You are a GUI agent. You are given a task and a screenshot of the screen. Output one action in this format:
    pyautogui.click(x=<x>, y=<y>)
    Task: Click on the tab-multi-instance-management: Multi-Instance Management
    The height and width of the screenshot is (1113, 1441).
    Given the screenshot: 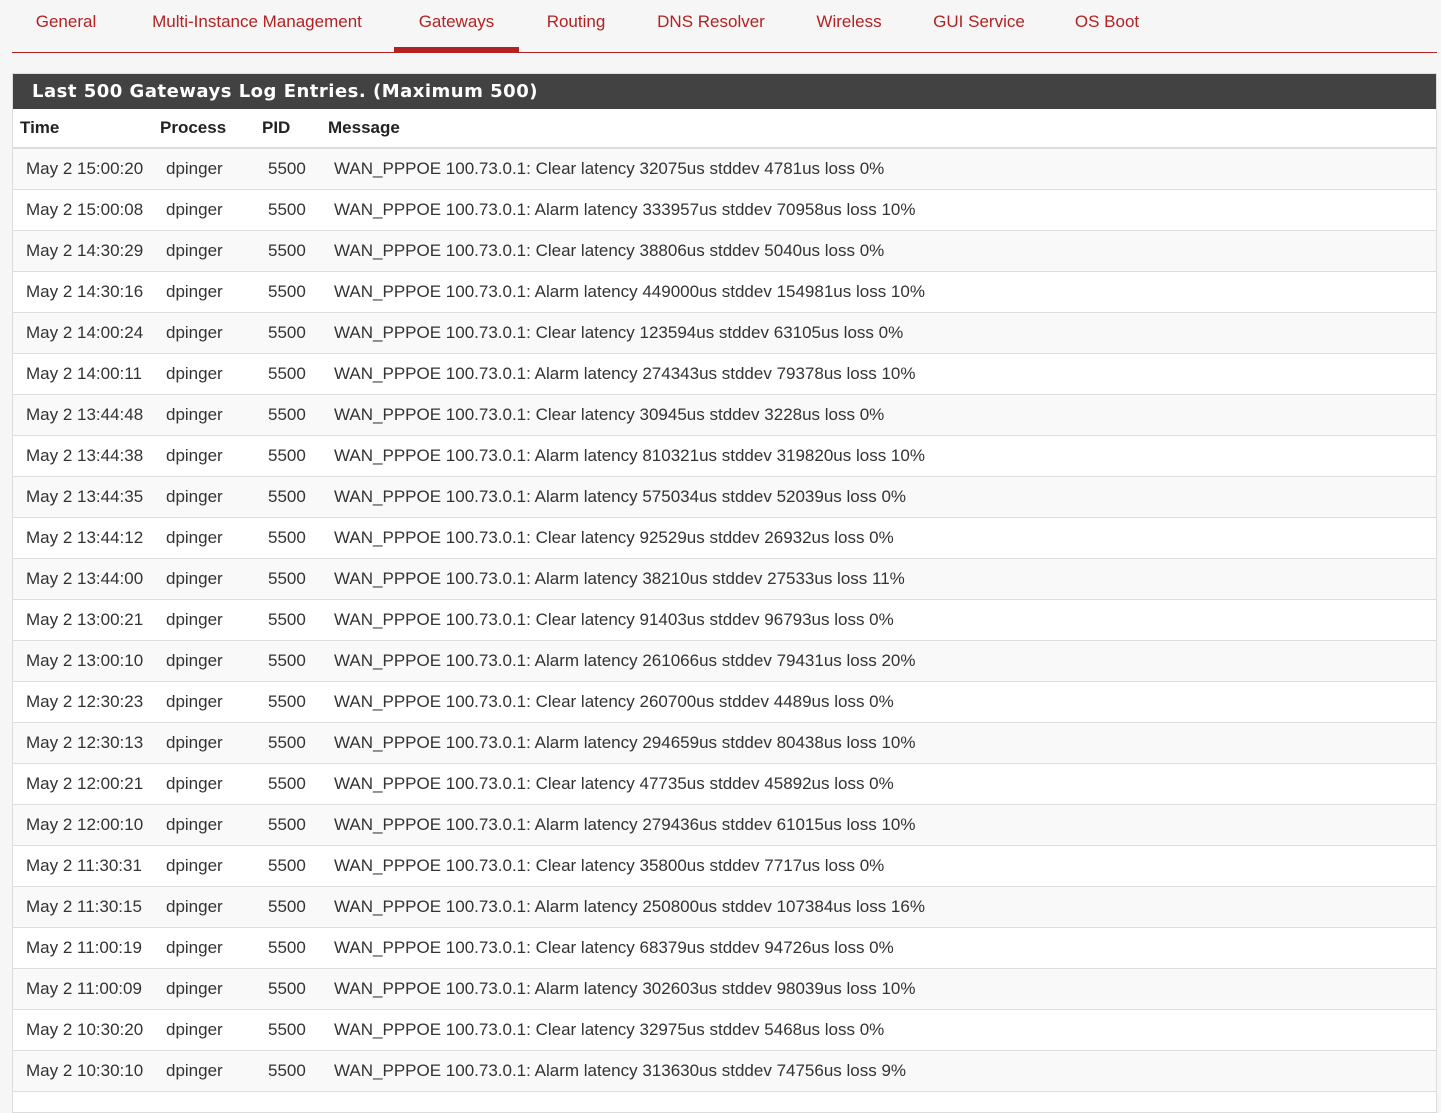 What is the action you would take?
    pyautogui.click(x=257, y=26)
    